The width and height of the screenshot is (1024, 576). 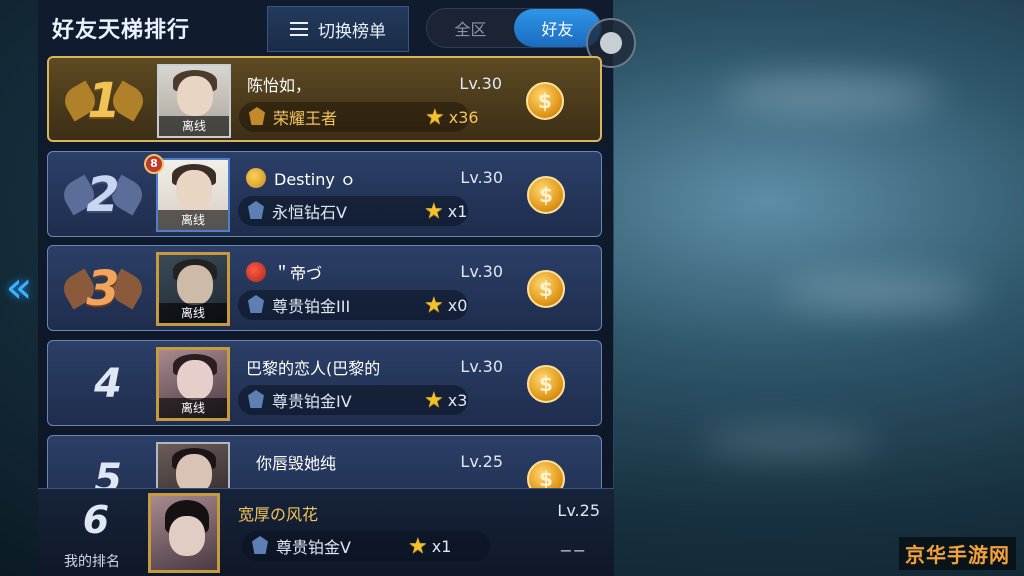 What do you see at coordinates (278, 514) in the screenshot?
I see `my-player-name: 宽厚の风花` at bounding box center [278, 514].